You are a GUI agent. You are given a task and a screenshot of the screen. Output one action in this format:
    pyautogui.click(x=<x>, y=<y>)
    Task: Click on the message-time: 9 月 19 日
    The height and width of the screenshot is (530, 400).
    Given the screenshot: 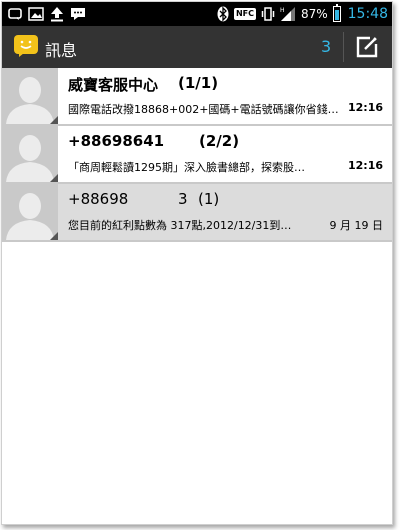 What is the action you would take?
    pyautogui.click(x=356, y=225)
    